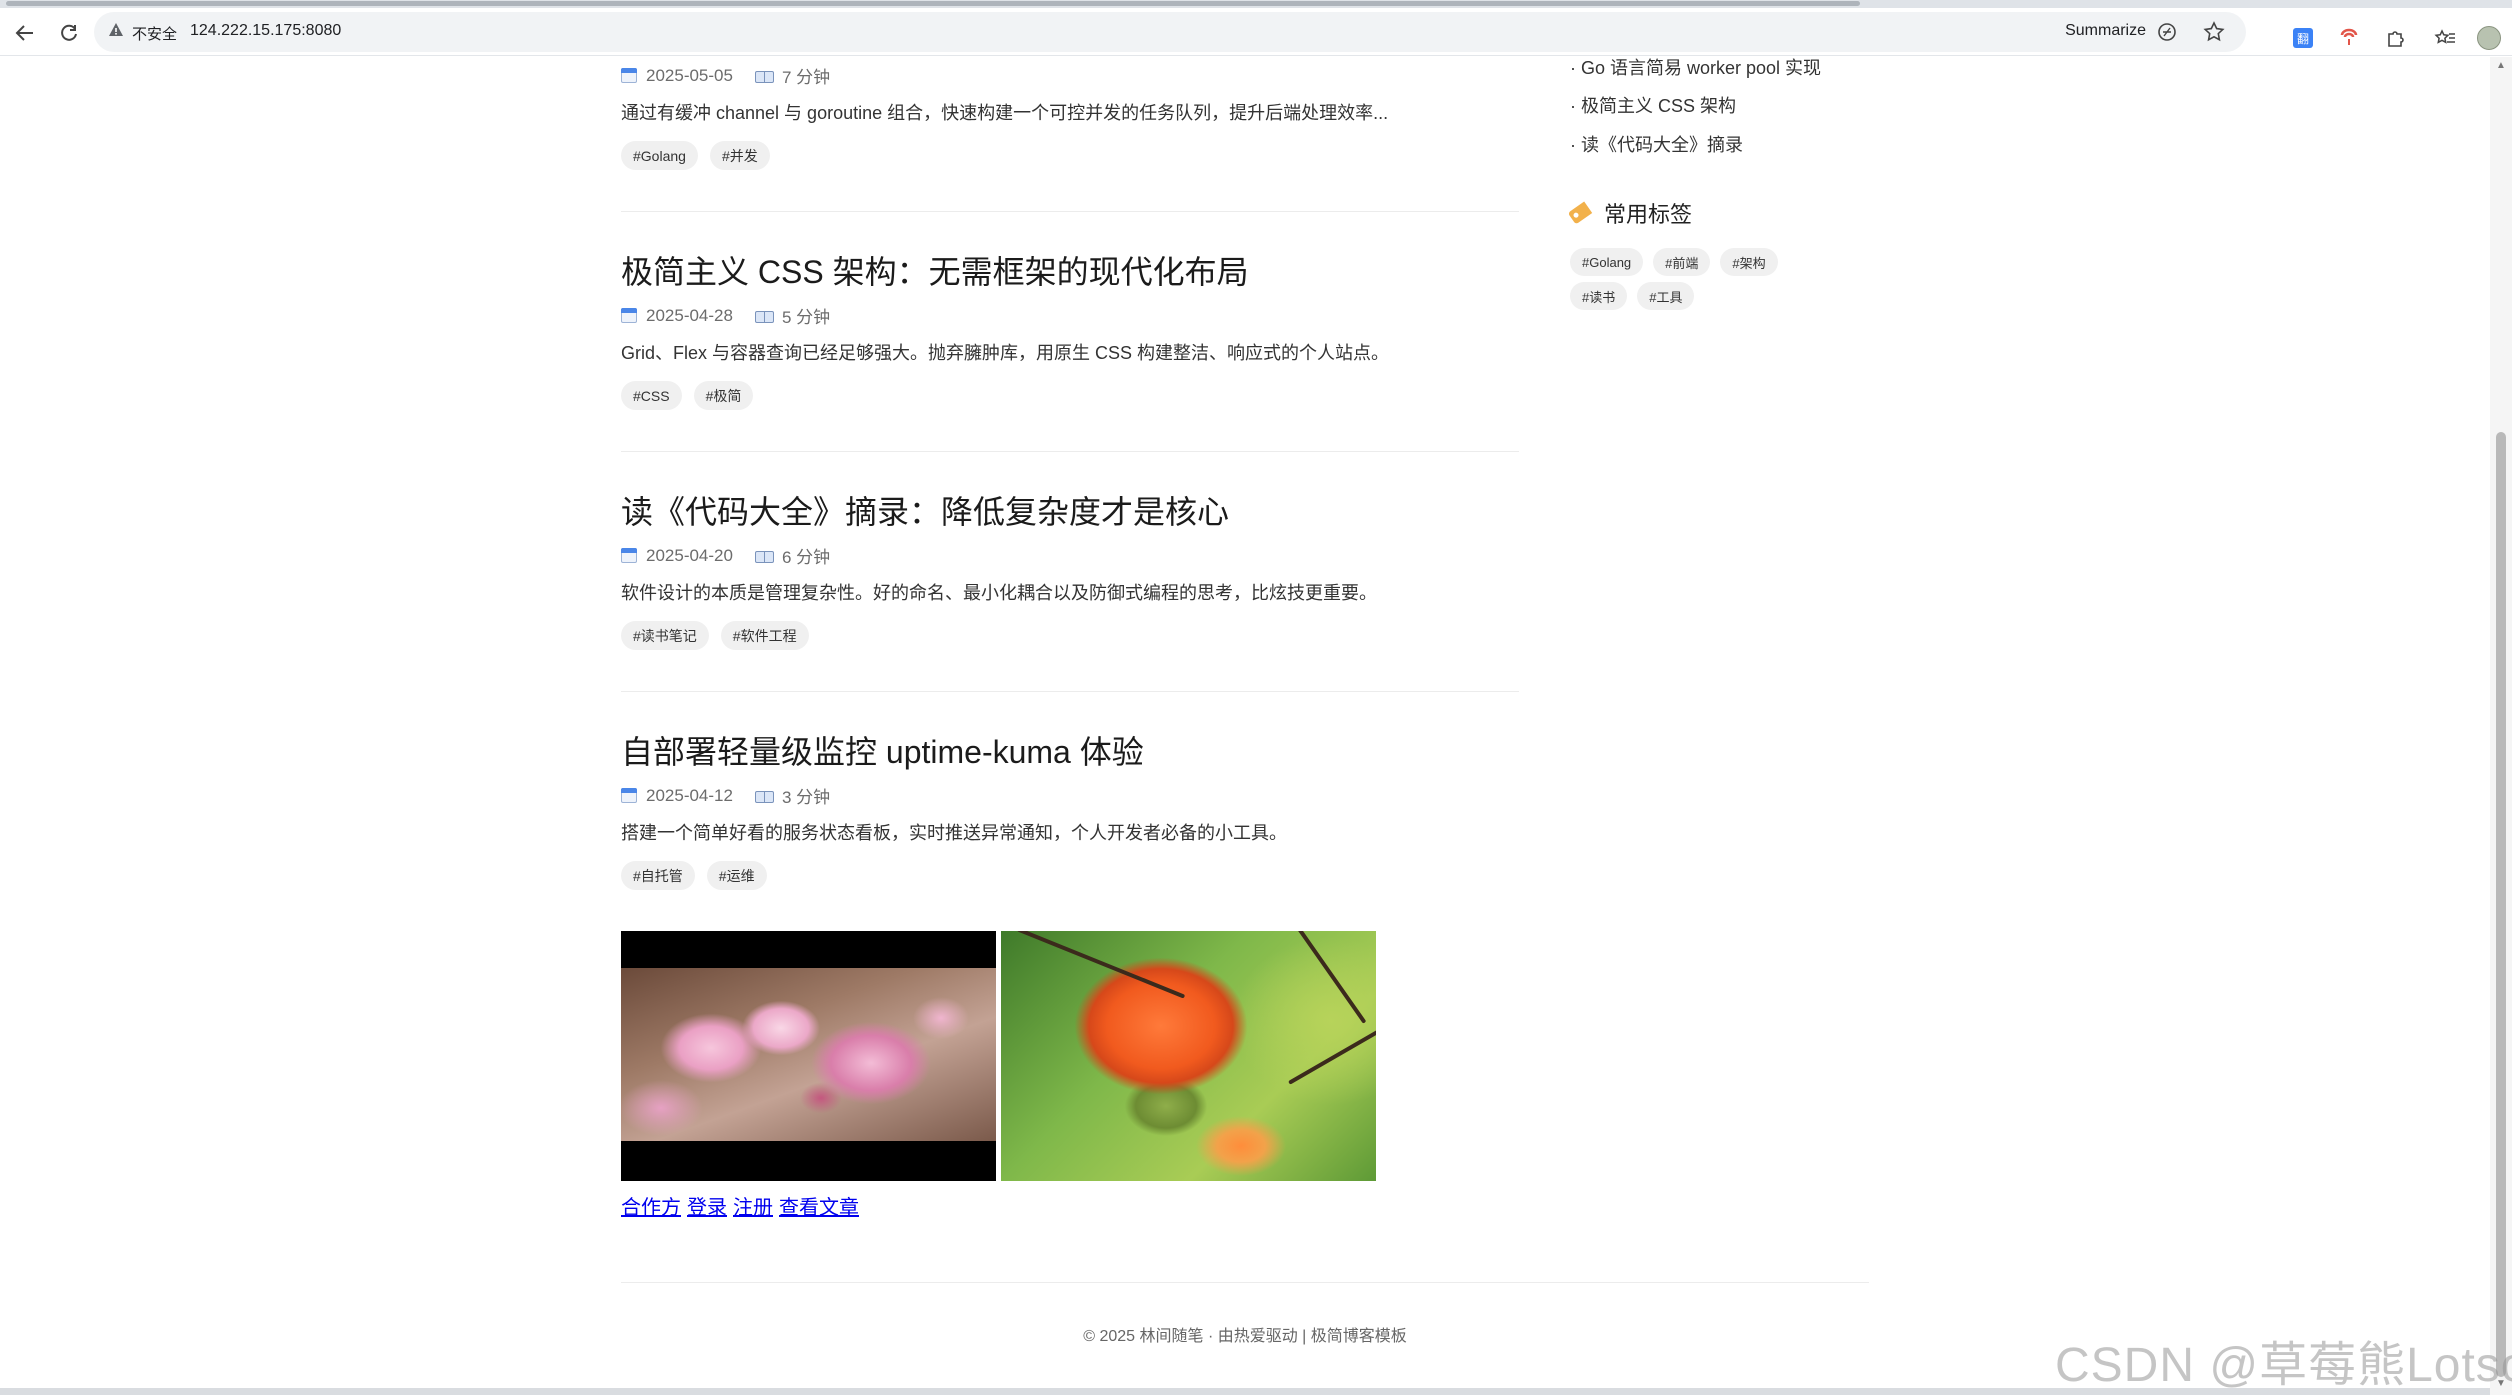 The height and width of the screenshot is (1395, 2512). What do you see at coordinates (651, 1205) in the screenshot?
I see `partner-link: 合作方` at bounding box center [651, 1205].